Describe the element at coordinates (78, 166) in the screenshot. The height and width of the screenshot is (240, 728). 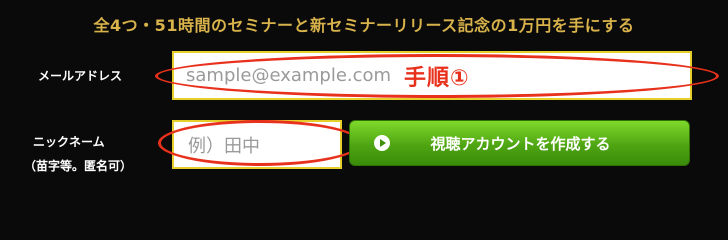
I see `nickname-sublabel: （苗字等。匿名可）` at that location.